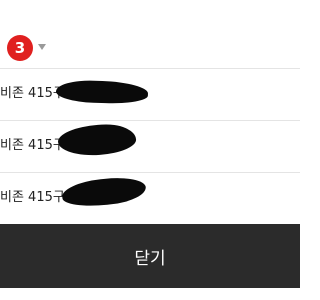 This screenshot has height=300, width=320. Describe the element at coordinates (150, 48) in the screenshot. I see `sheet-header: 3` at that location.